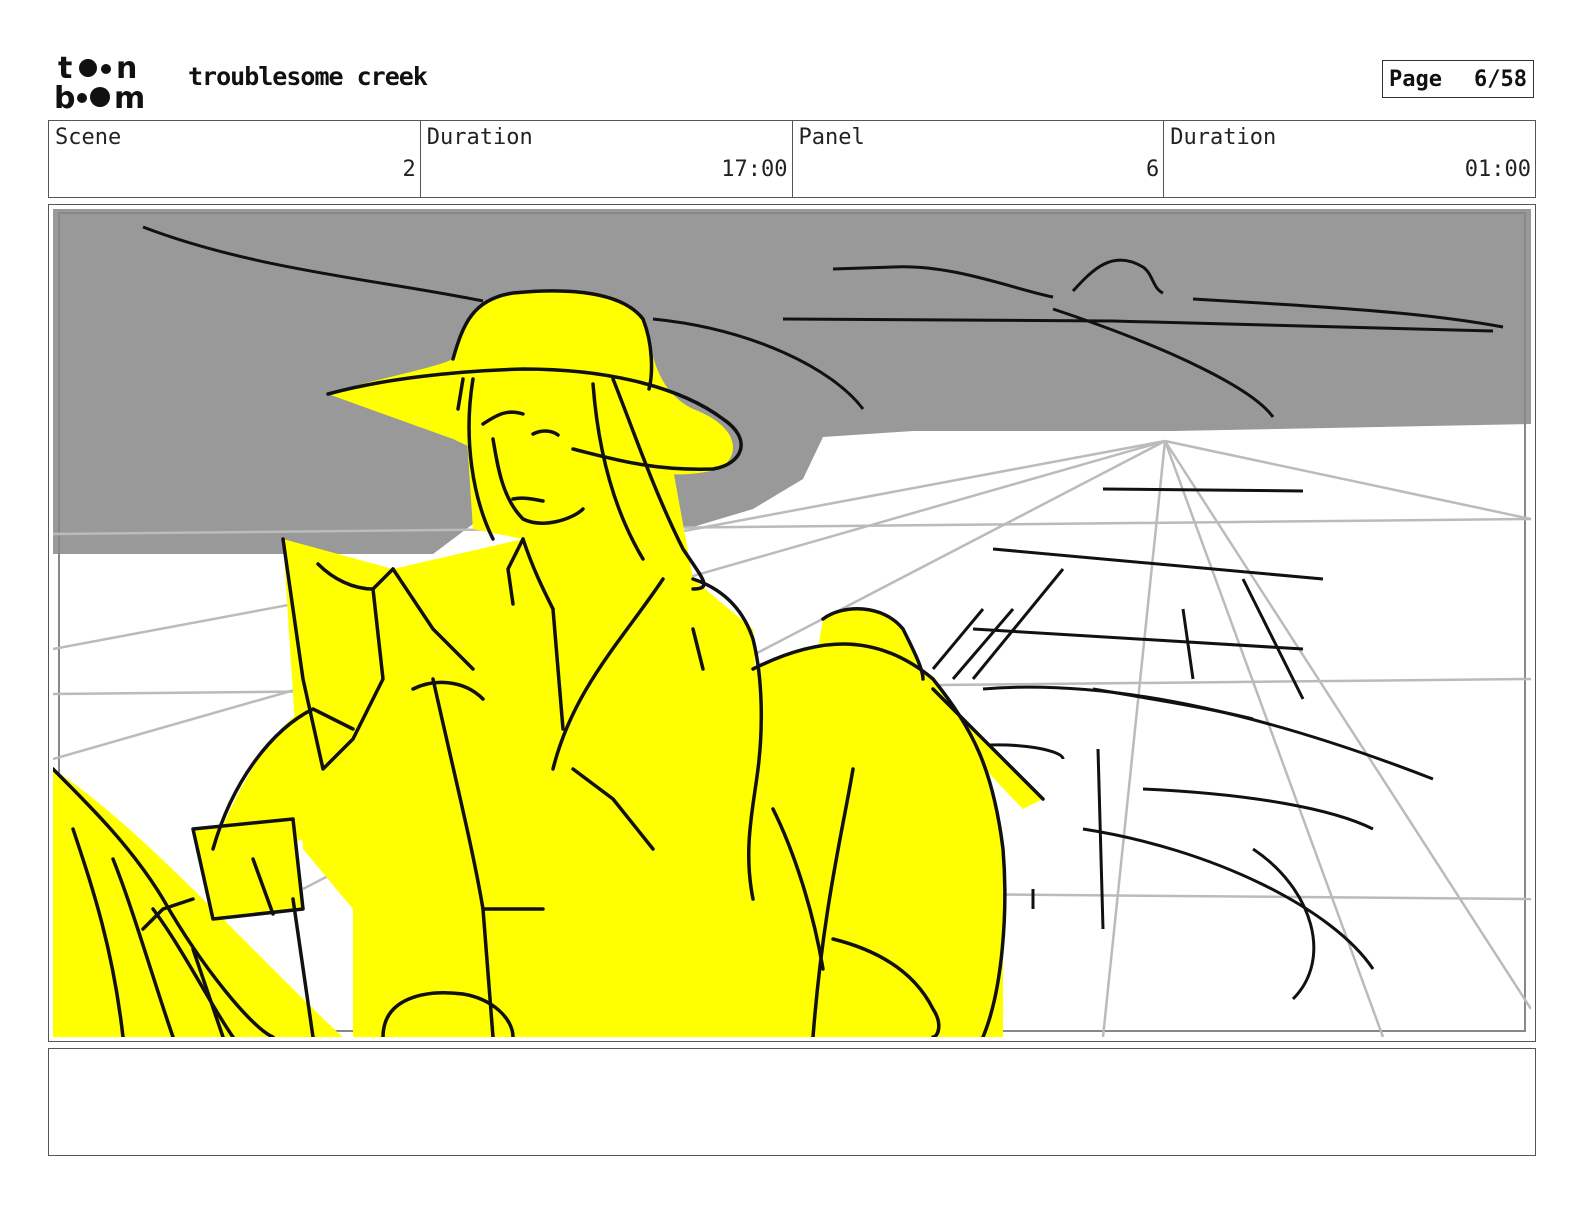  I want to click on scene-label: Scene, so click(88, 137).